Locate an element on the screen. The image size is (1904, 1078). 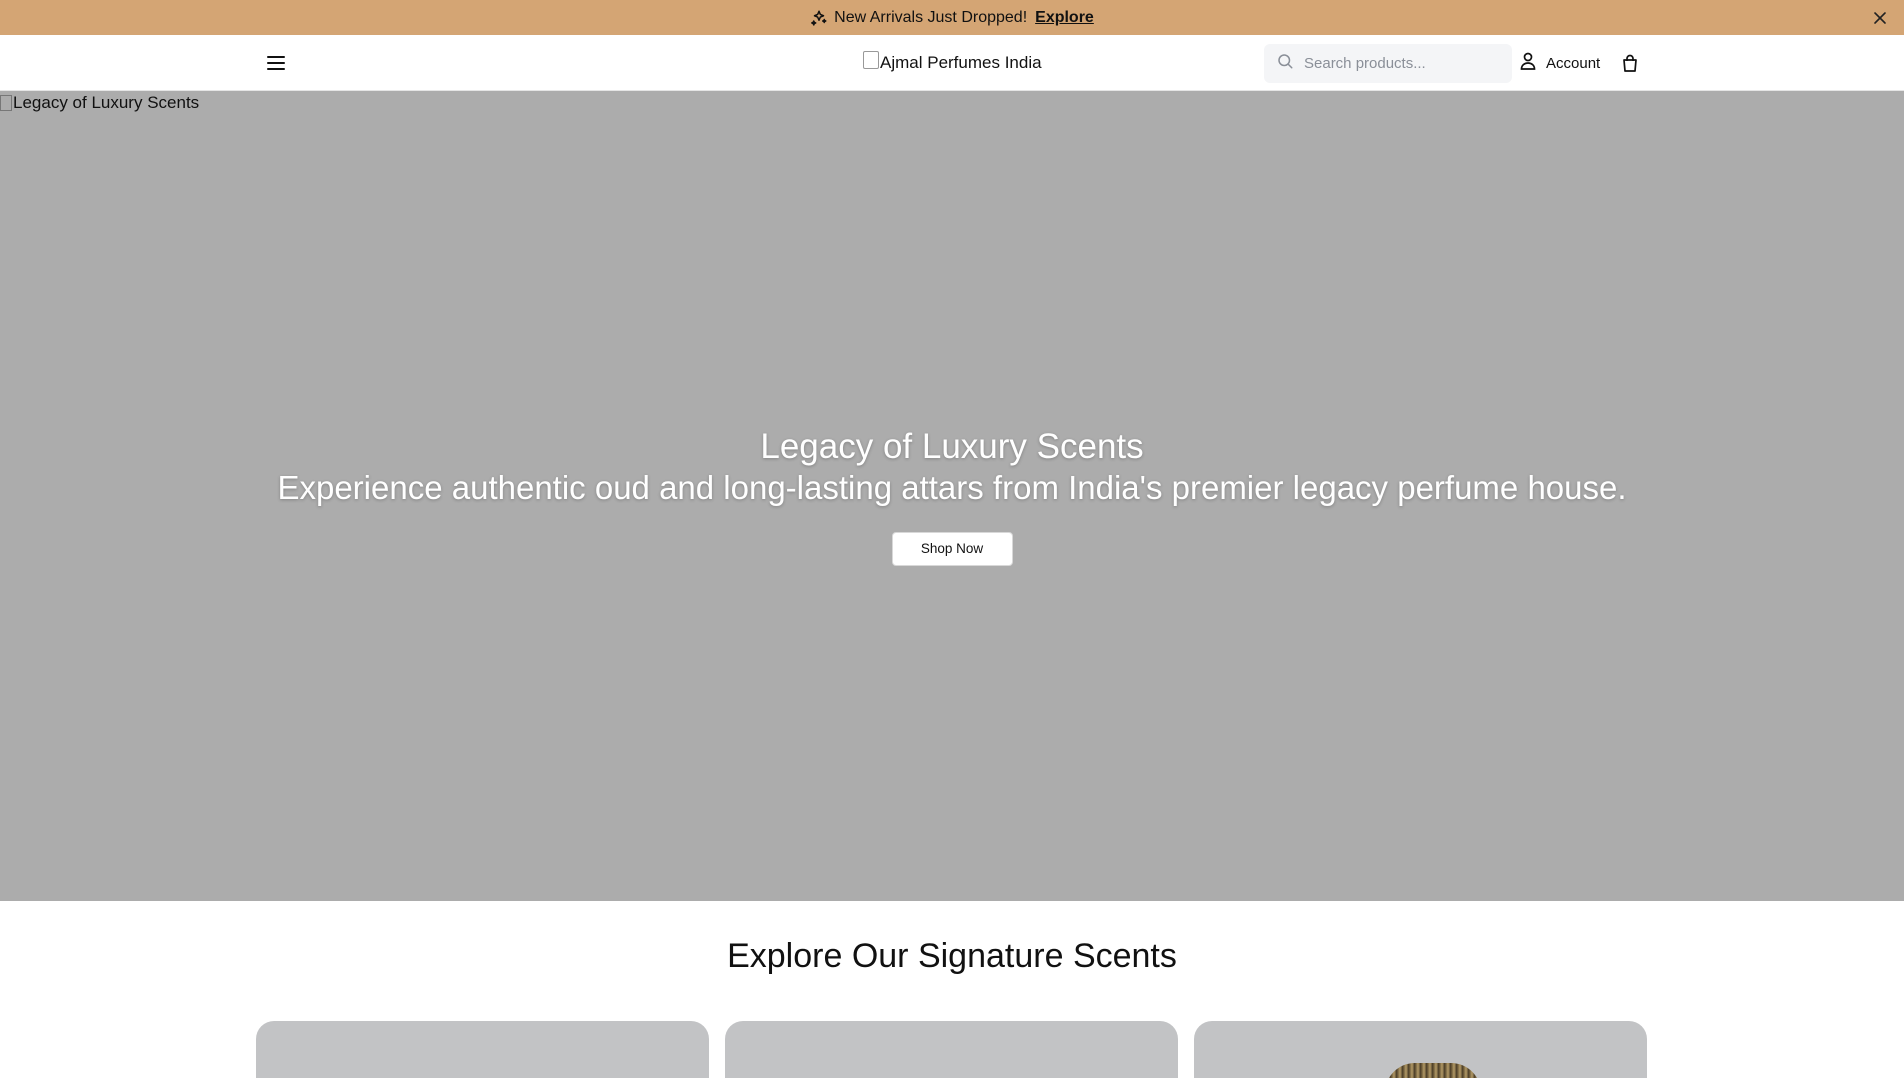
site-header: Ajmal Perfumes India Account is located at coordinates (952, 63).